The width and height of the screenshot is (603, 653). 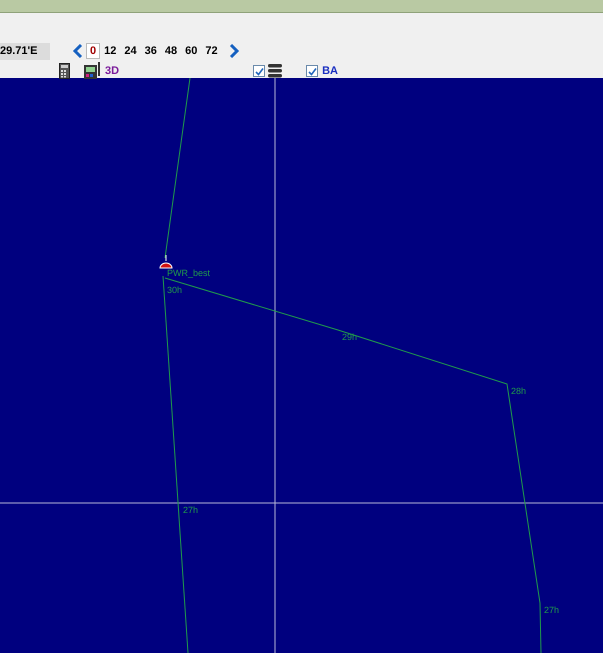 I want to click on forecast-hour-tab: 24, so click(x=130, y=51).